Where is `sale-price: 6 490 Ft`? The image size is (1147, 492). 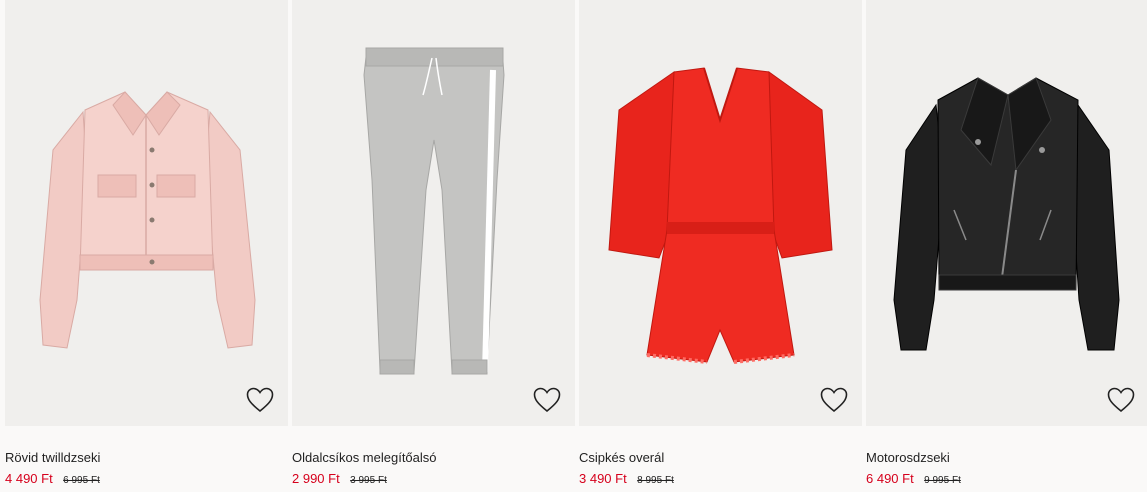 sale-price: 6 490 Ft is located at coordinates (890, 478).